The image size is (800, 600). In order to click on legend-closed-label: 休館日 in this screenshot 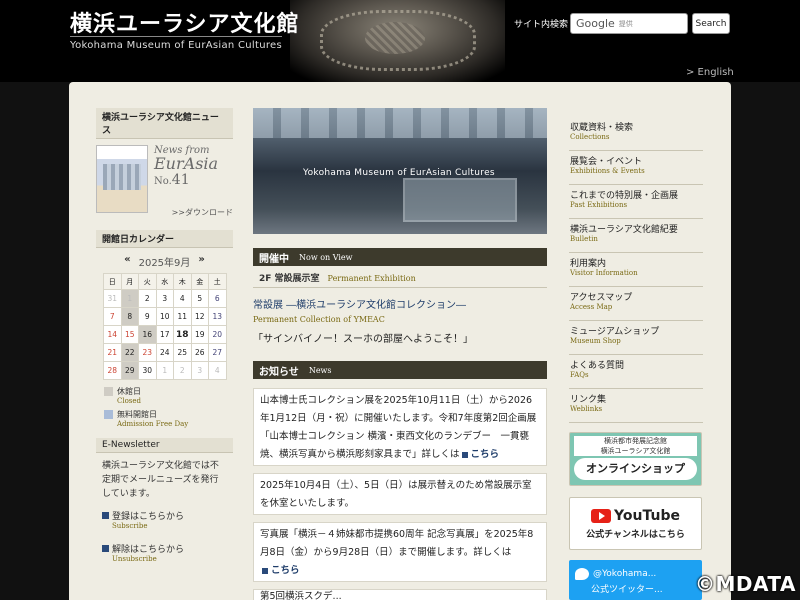, I will do `click(129, 391)`.